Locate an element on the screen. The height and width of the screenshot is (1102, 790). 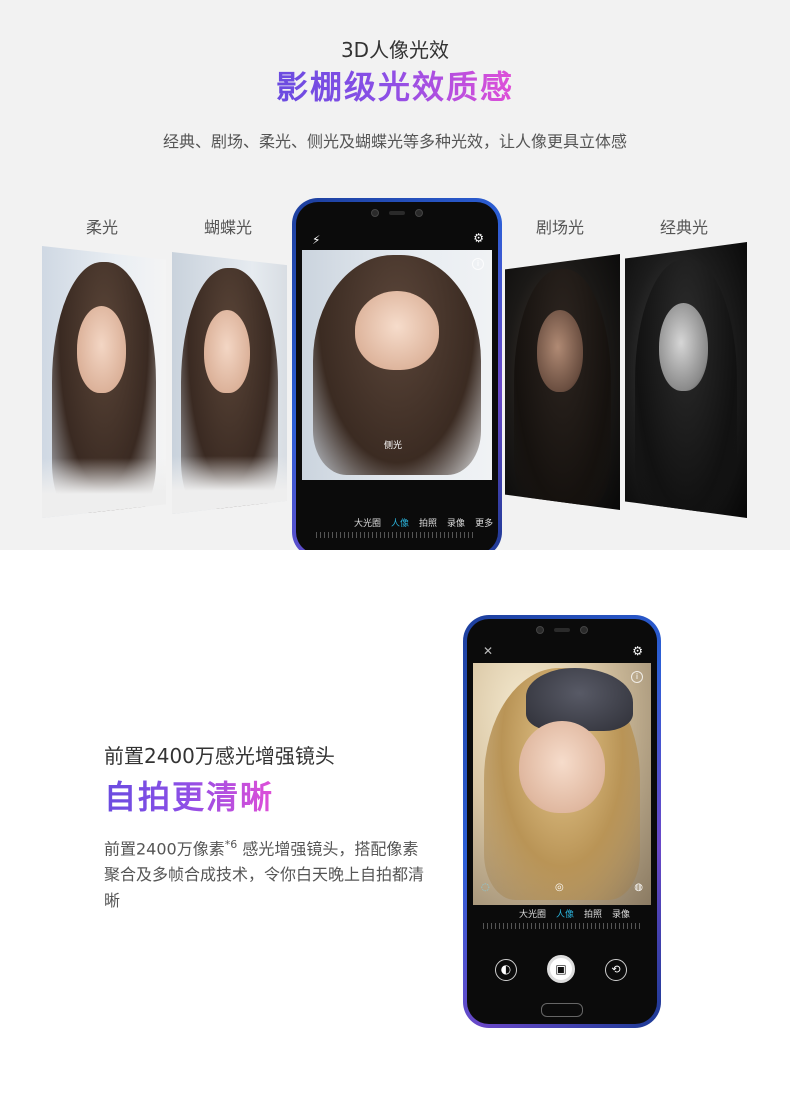
section1-description: 经典、剧场、柔光、侧光及蝴蝶光等多种光效，让人像更具立体感 is located at coordinates (394, 141).